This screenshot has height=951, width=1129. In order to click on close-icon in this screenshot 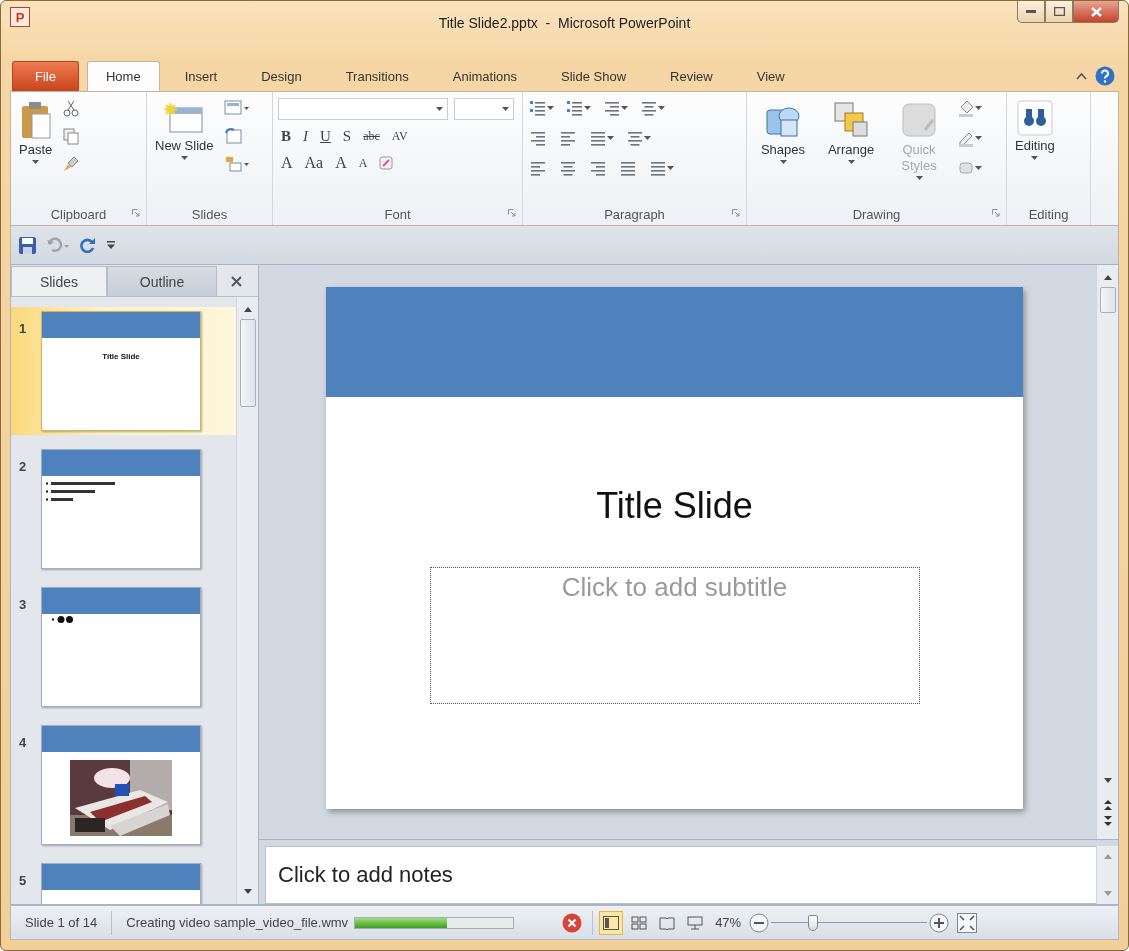, I will do `click(1096, 11)`.